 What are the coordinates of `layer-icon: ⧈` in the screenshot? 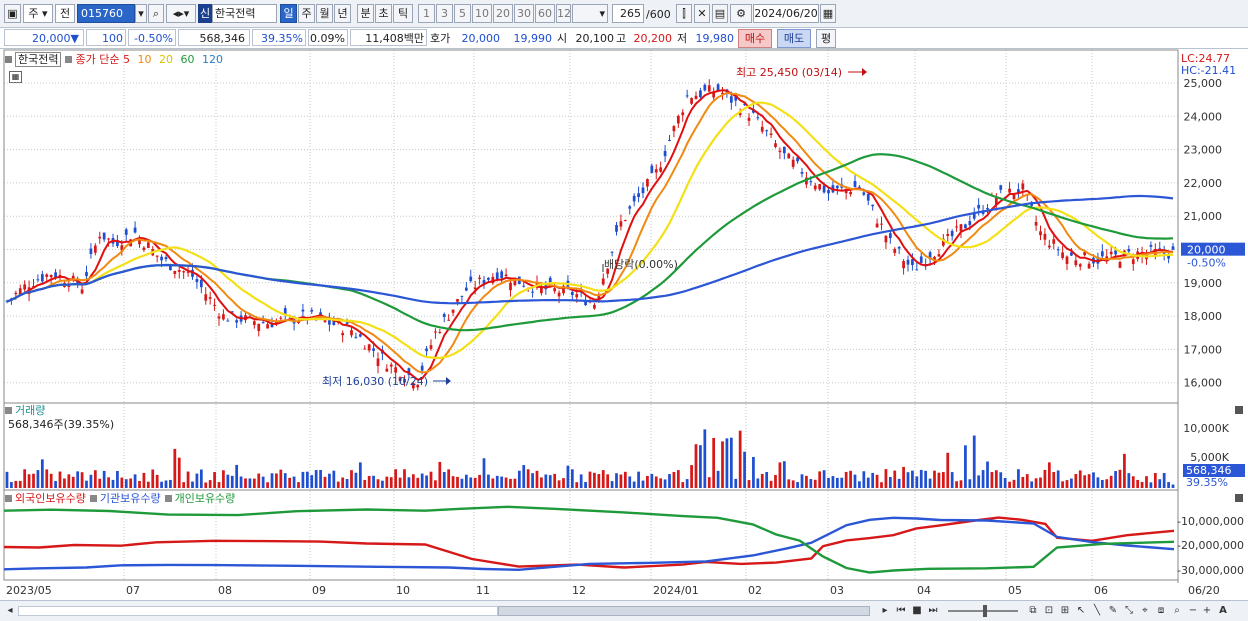 It's located at (1161, 611).